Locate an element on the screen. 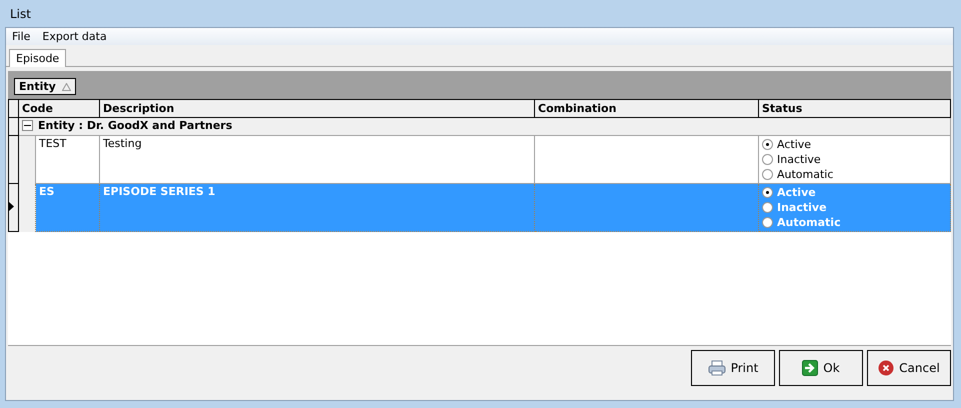  print-button: Print is located at coordinates (733, 368).